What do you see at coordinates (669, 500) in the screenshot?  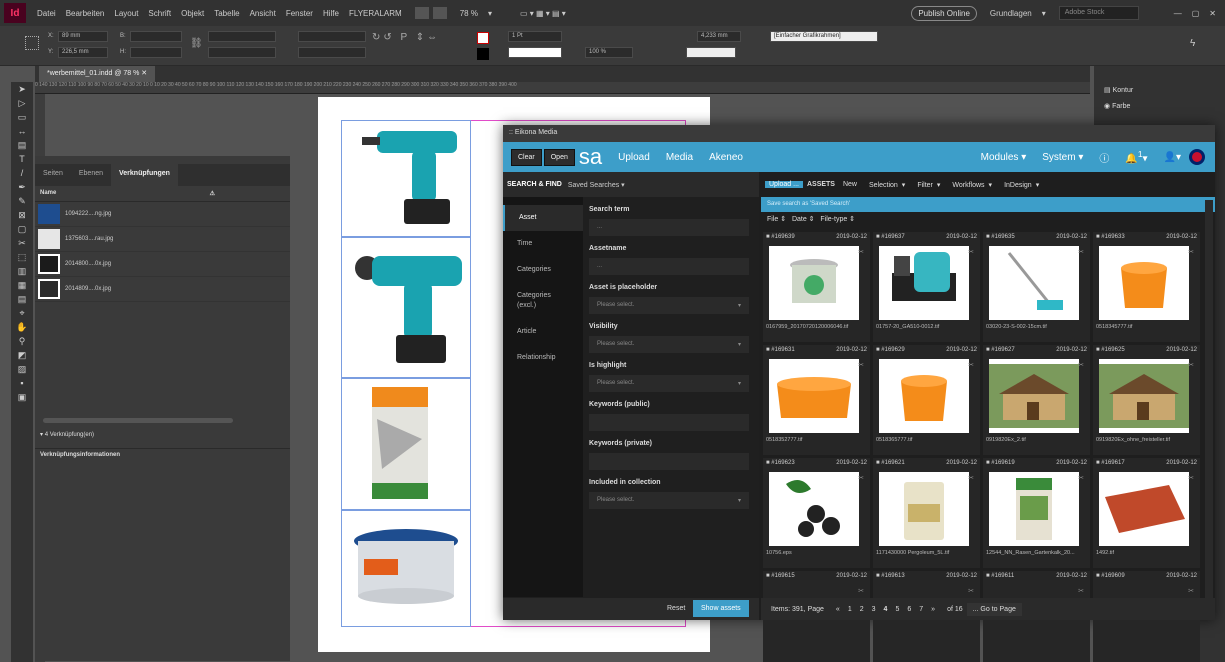 I see `collection-select: Please select. ▾` at bounding box center [669, 500].